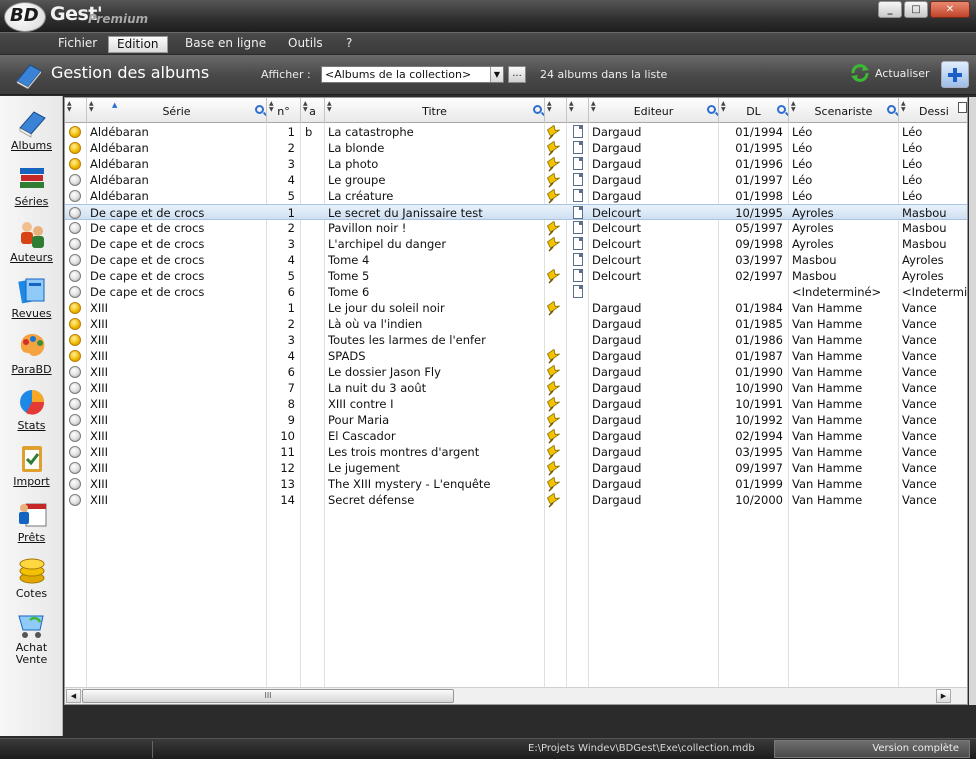  What do you see at coordinates (73, 696) in the screenshot?
I see `scroll-left-button: ◀` at bounding box center [73, 696].